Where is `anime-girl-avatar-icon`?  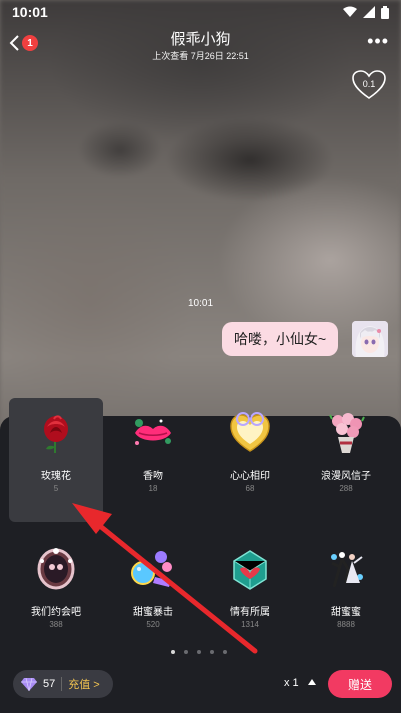 anime-girl-avatar-icon is located at coordinates (370, 339).